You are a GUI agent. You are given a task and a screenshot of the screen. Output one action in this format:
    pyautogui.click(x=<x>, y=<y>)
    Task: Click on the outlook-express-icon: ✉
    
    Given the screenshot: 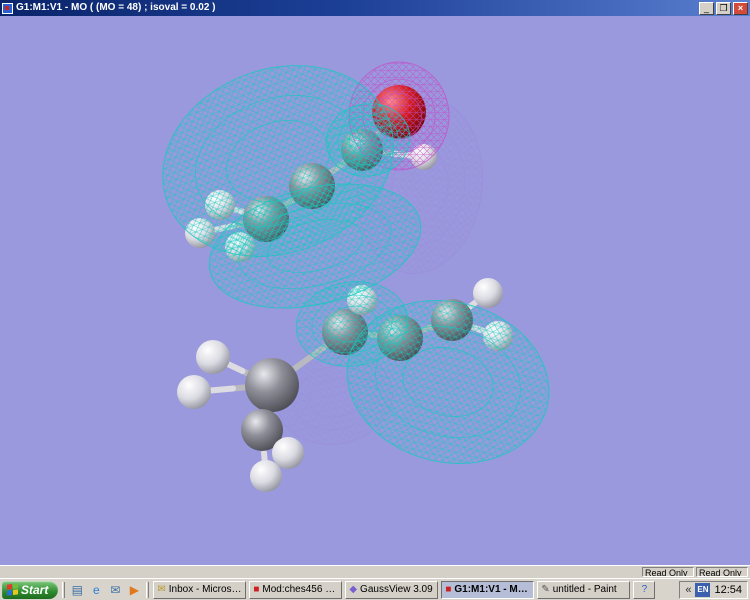 What is the action you would take?
    pyautogui.click(x=115, y=590)
    